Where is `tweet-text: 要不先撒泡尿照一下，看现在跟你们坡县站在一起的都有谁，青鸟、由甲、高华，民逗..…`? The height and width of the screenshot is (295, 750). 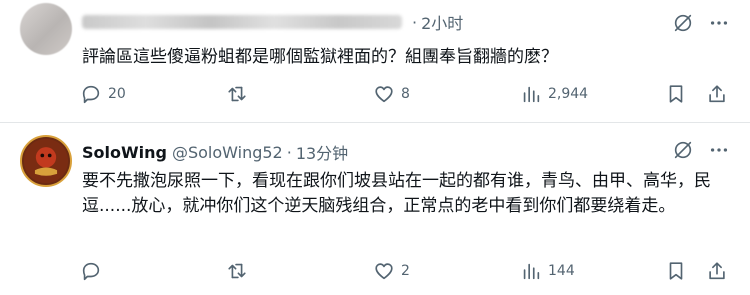 tweet-text: 要不先撒泡尿照一下，看现在跟你们坡县站在一起的都有谁，青鸟、由甲、高华，民逗..… is located at coordinates (396, 193).